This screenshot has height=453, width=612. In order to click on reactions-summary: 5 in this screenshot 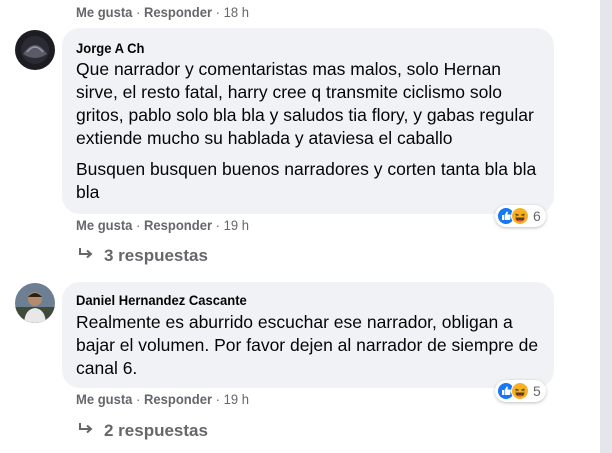, I will do `click(520, 391)`.